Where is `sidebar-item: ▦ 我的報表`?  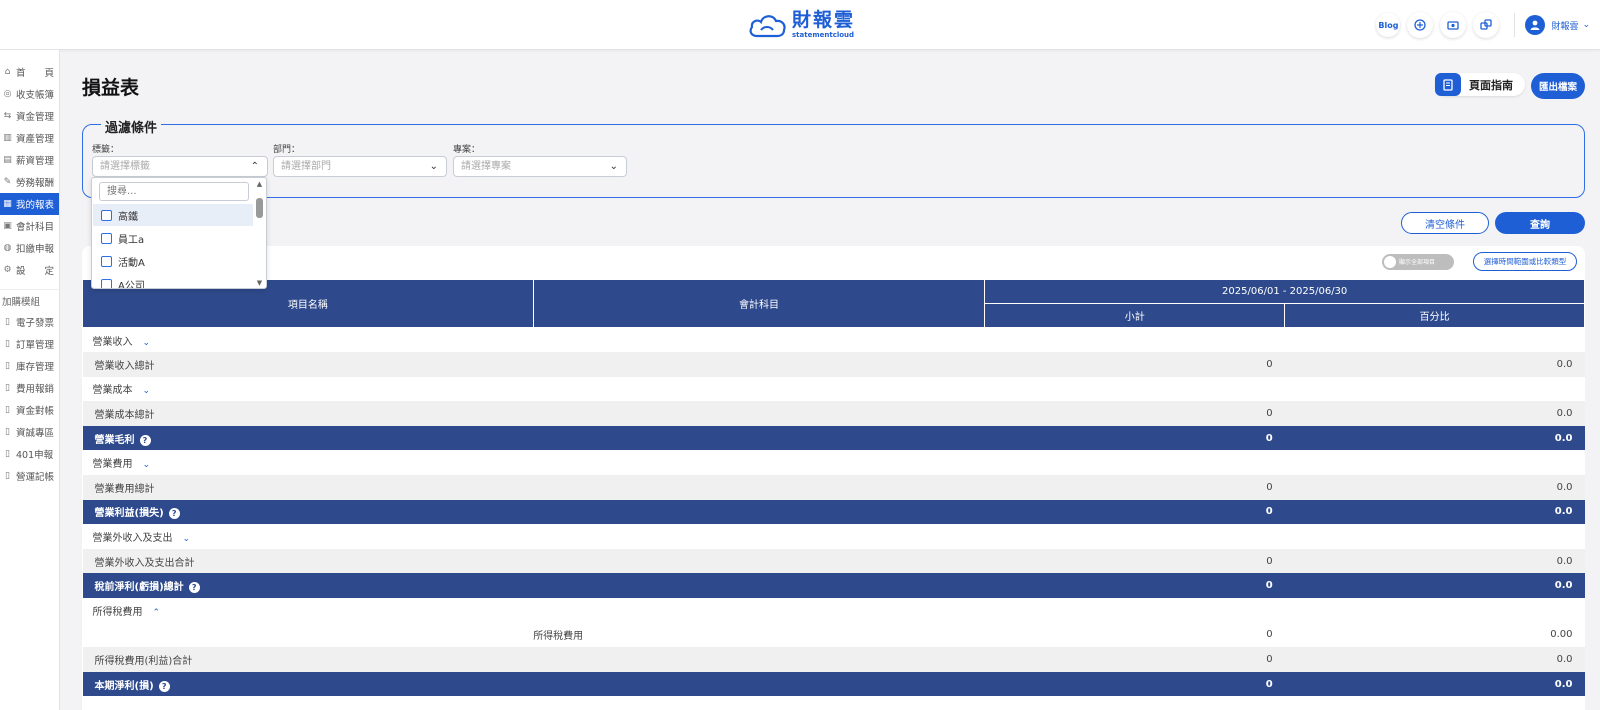 sidebar-item: ▦ 我的報表 is located at coordinates (29, 204).